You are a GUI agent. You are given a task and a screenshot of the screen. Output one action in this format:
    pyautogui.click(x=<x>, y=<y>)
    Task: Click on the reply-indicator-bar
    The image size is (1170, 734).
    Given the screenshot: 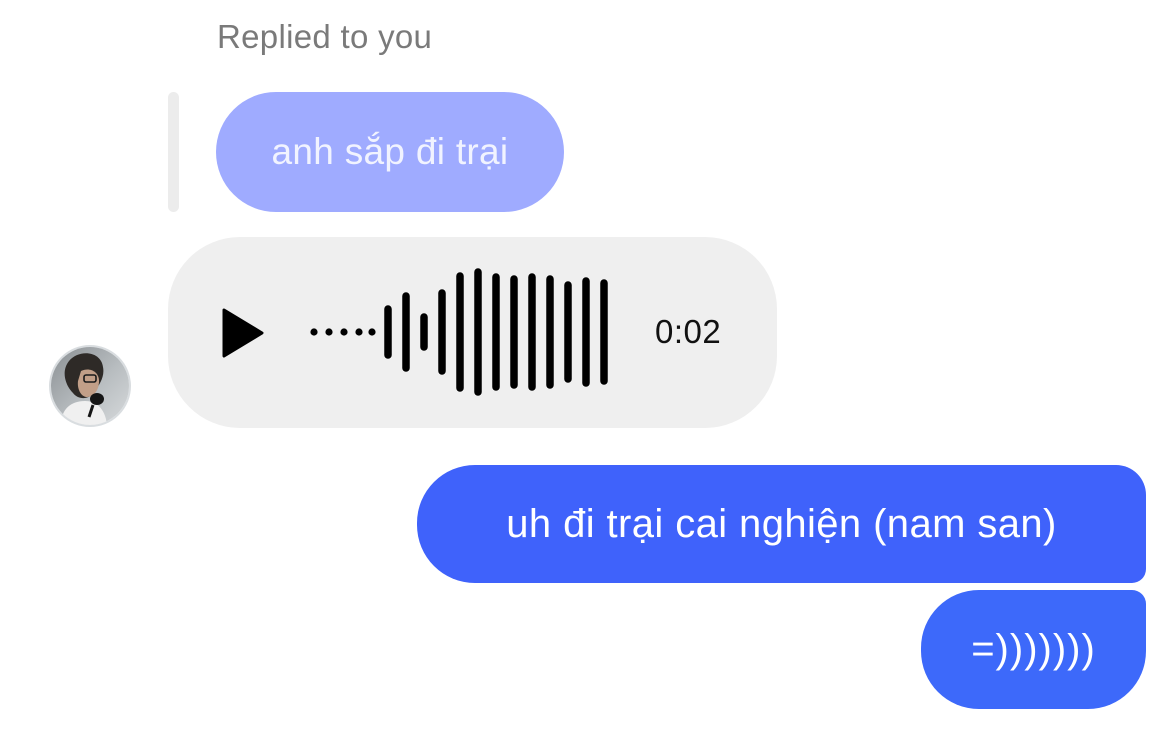 What is the action you would take?
    pyautogui.click(x=173, y=152)
    